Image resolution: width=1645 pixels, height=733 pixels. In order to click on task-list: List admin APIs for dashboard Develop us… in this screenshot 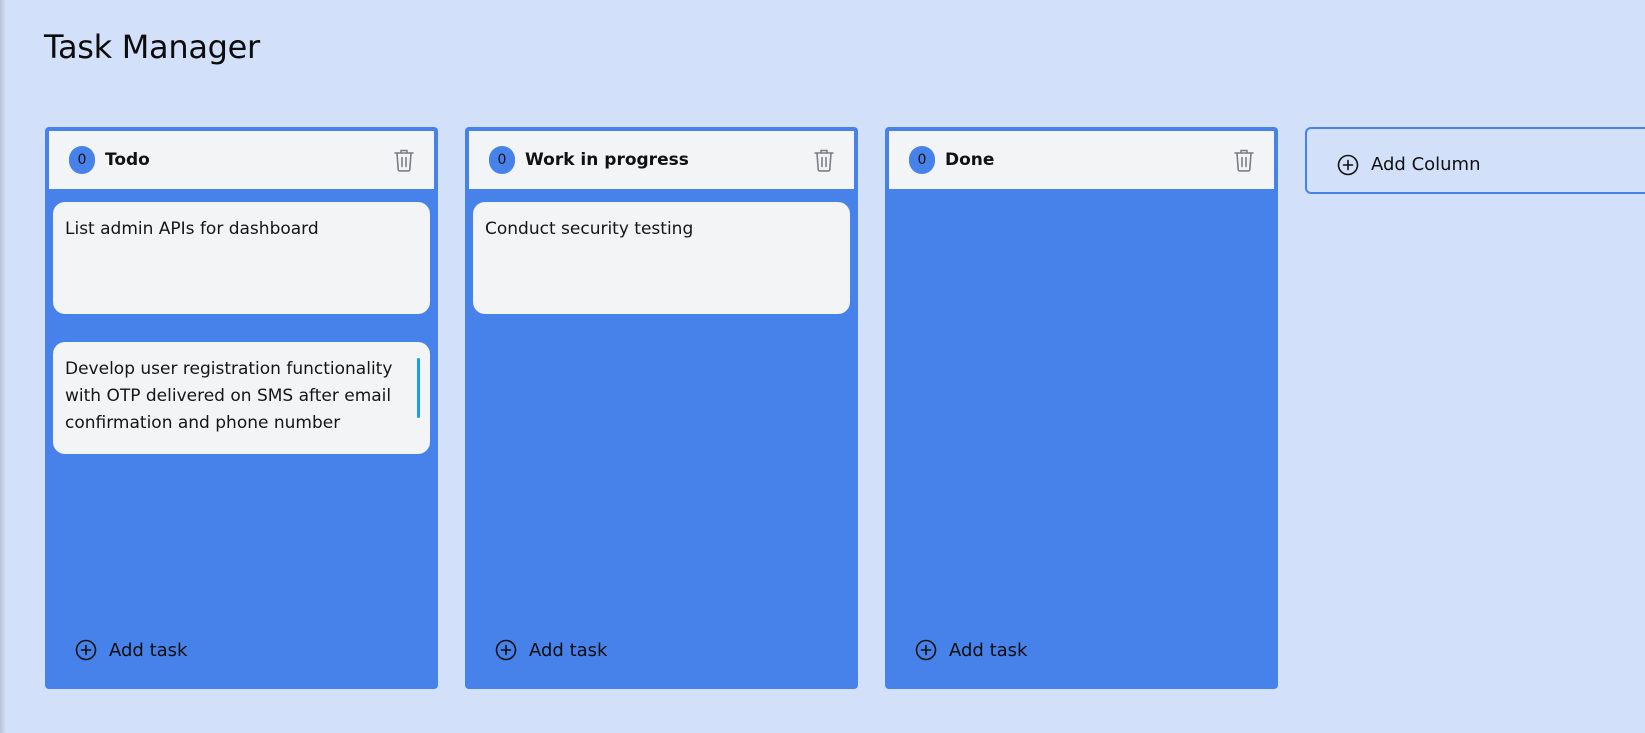, I will do `click(241, 321)`.